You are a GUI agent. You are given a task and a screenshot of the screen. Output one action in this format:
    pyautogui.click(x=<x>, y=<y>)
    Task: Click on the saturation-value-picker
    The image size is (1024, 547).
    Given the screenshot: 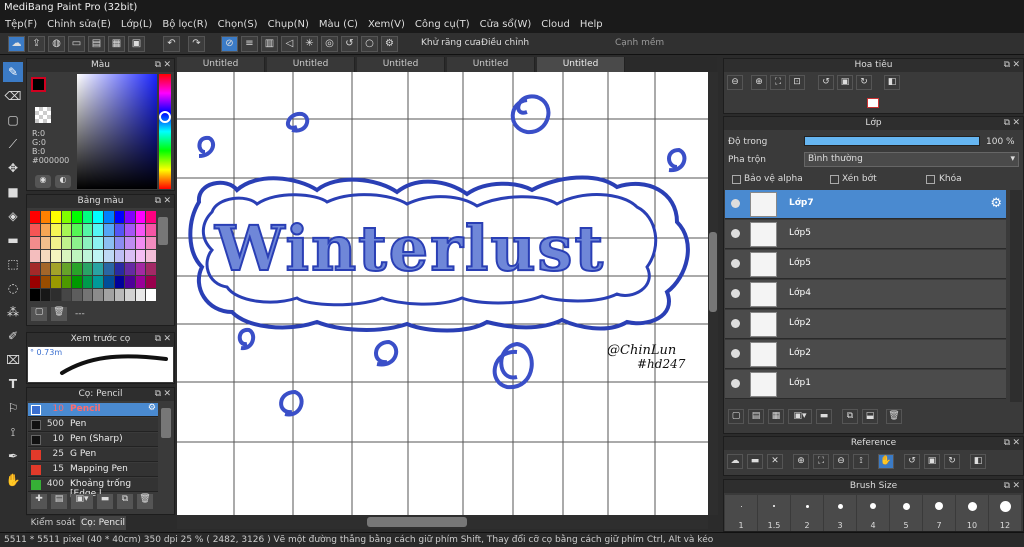 What is the action you would take?
    pyautogui.click(x=117, y=131)
    